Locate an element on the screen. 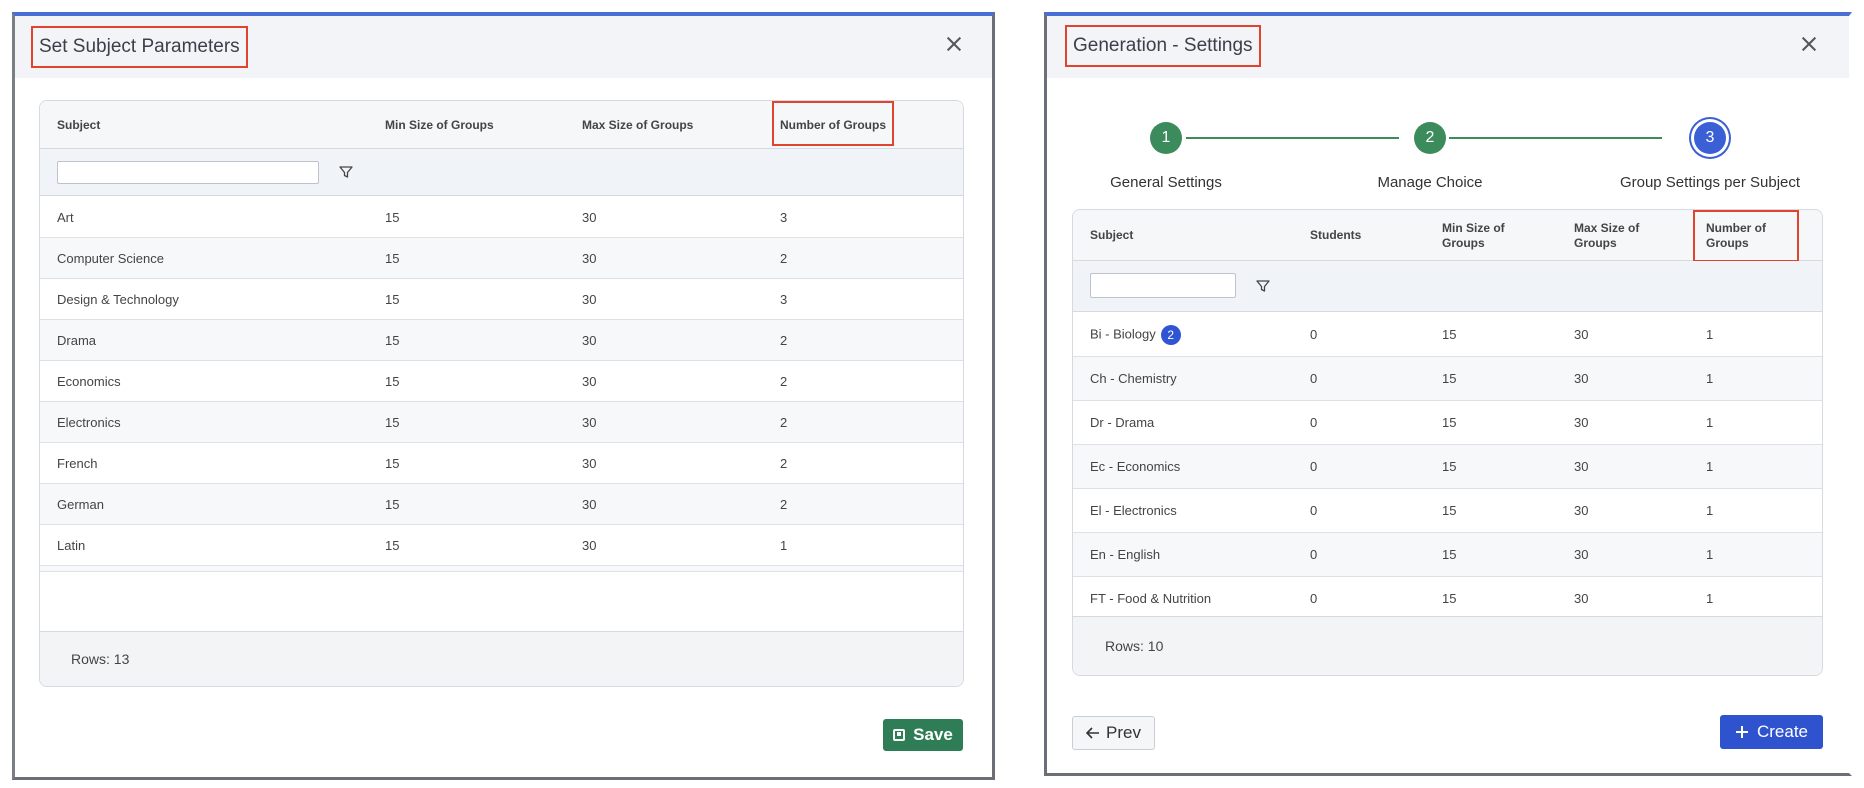 This screenshot has width=1864, height=788. column-header-students: Students is located at coordinates (1335, 235).